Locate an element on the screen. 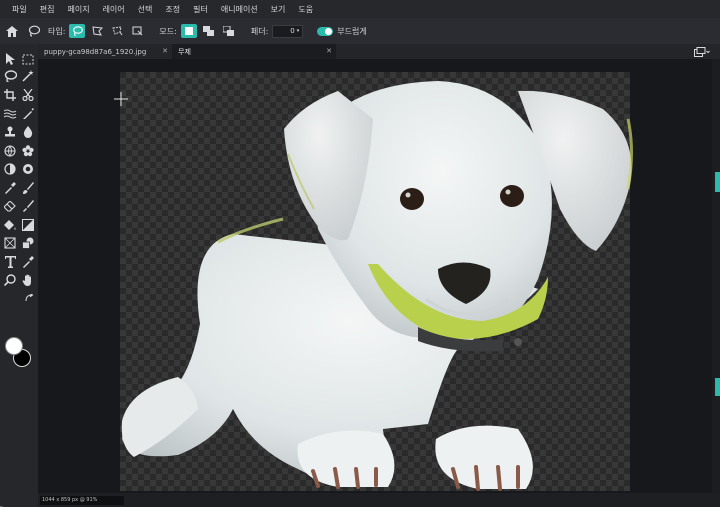  image-size-status: 1044 x 859 px @ 91% is located at coordinates (82, 500).